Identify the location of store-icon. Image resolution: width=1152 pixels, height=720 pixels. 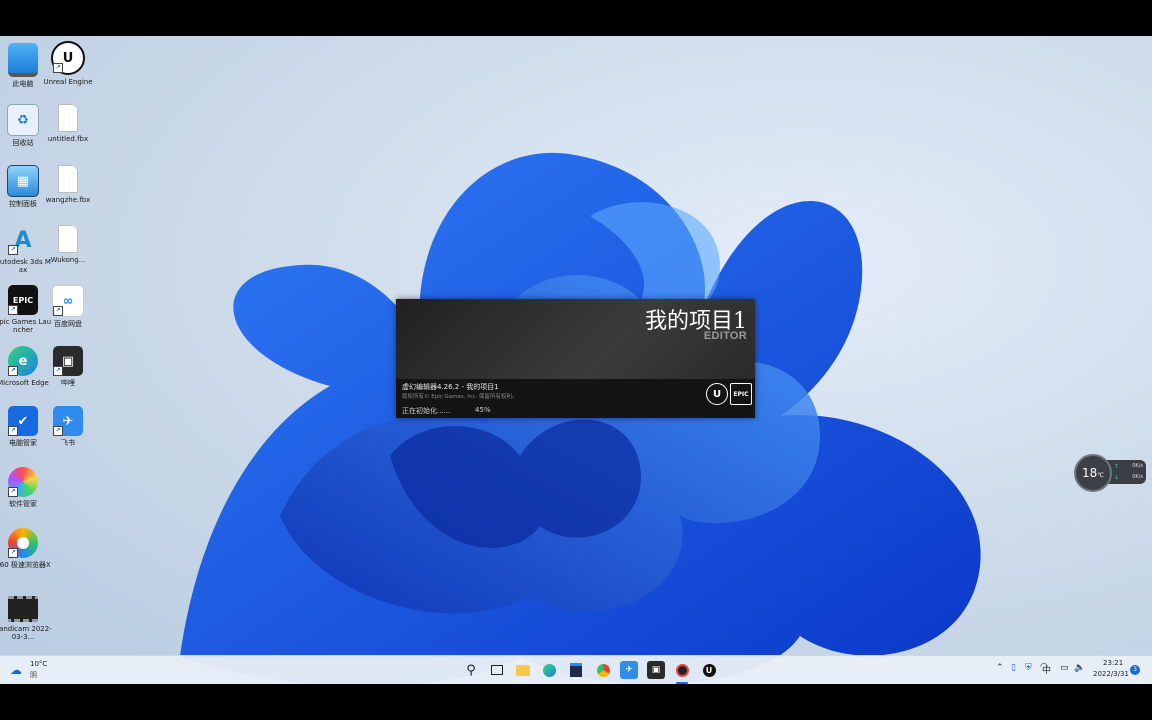
(576, 670).